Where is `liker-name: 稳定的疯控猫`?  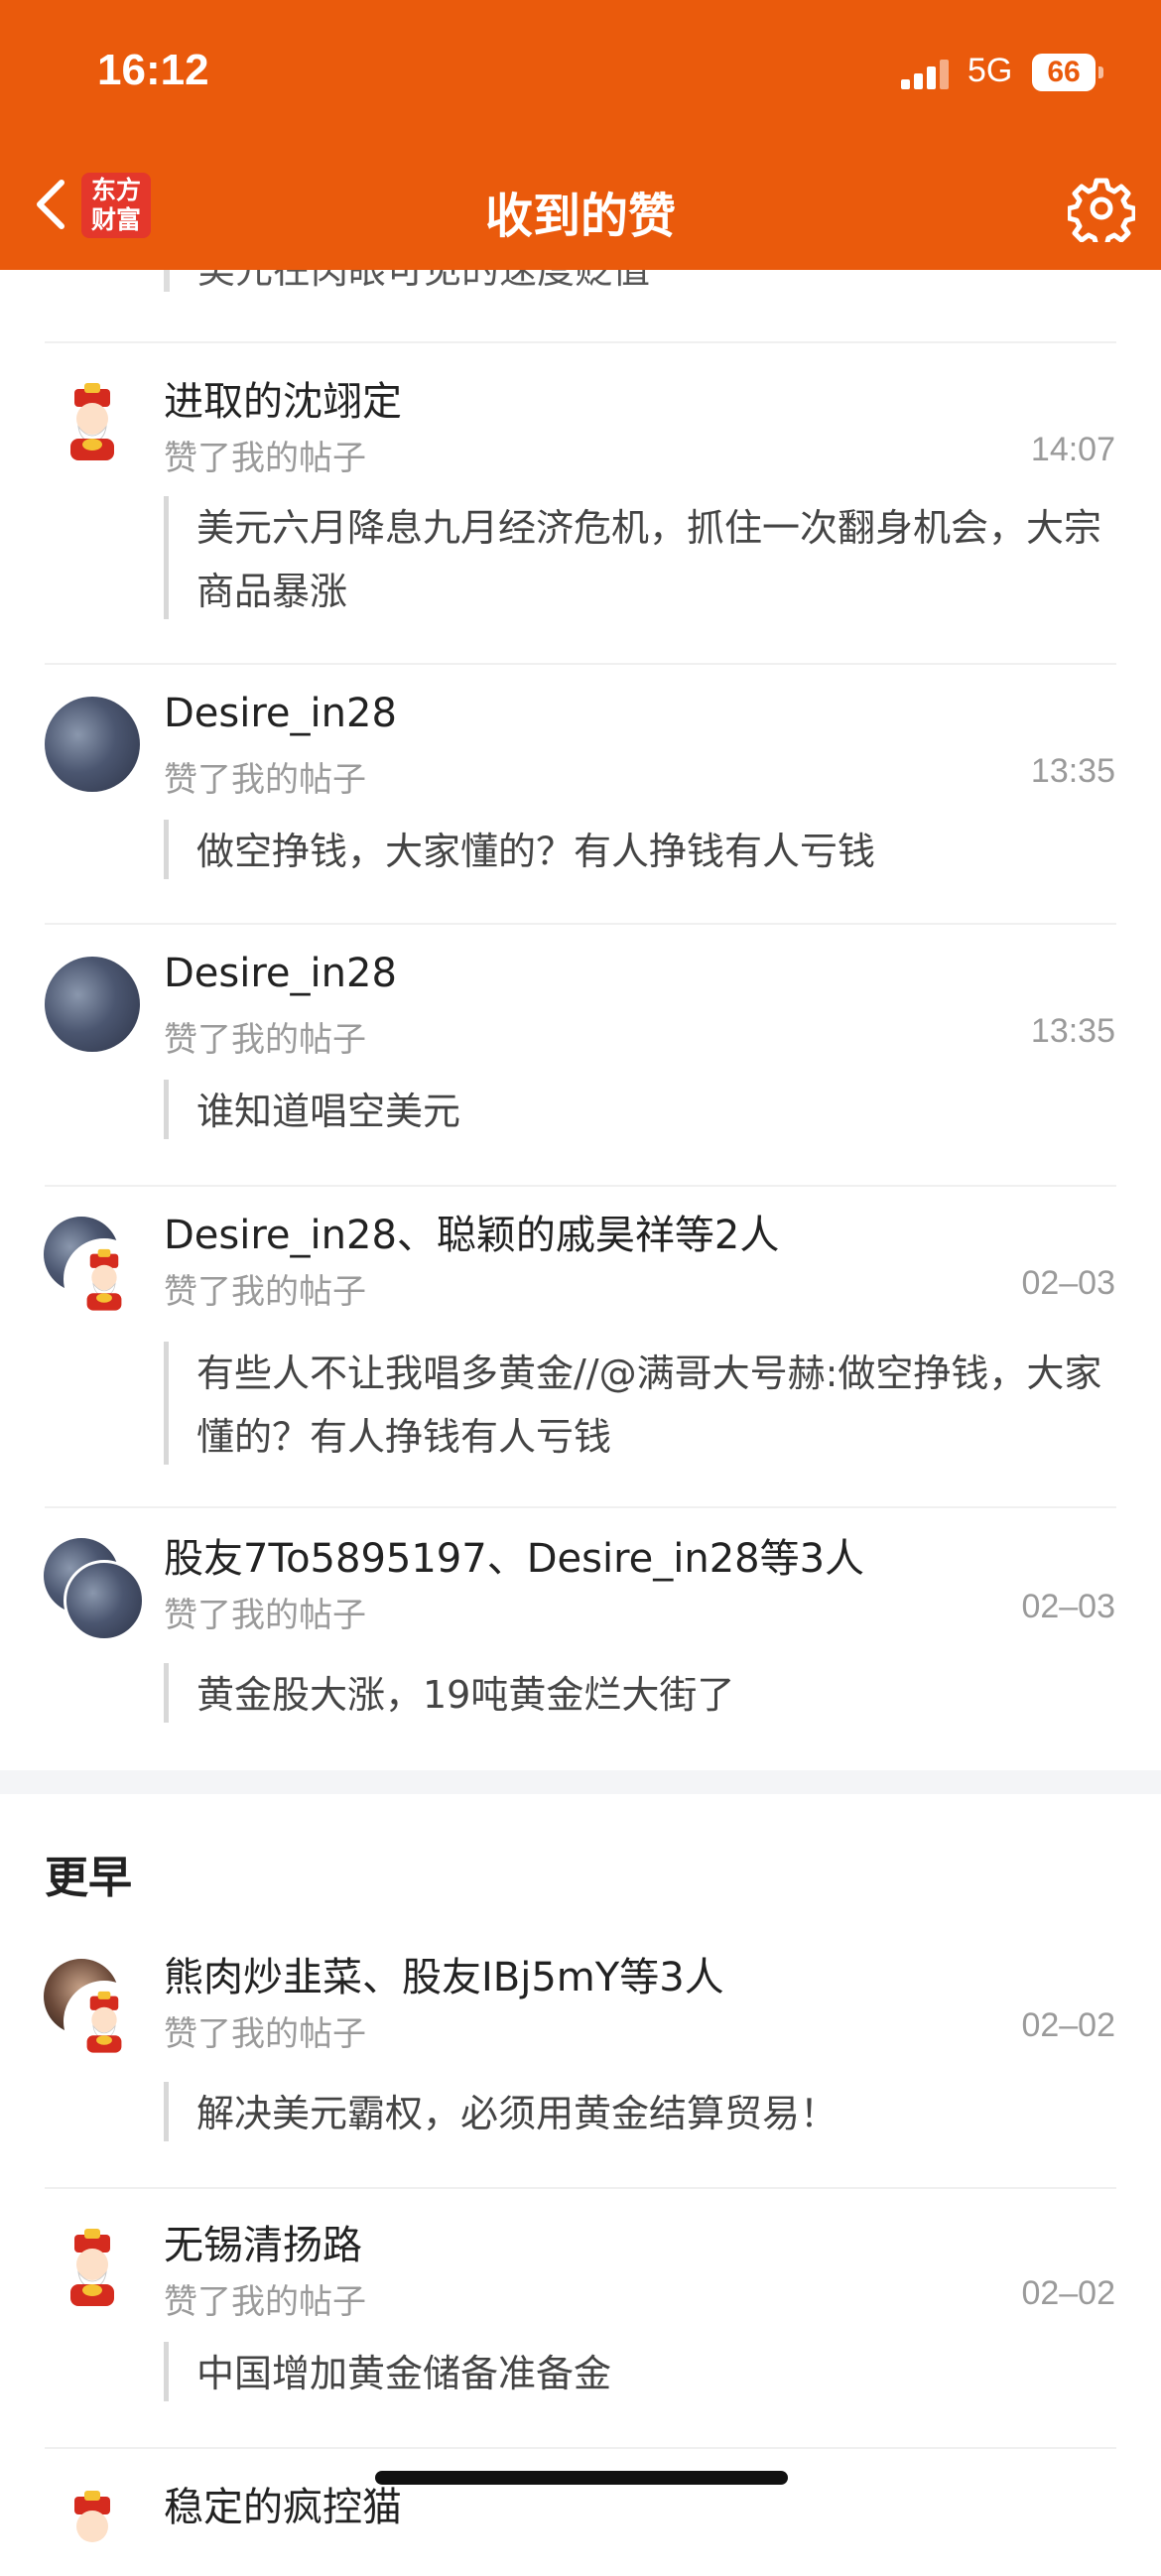 liker-name: 稳定的疯控猫 is located at coordinates (283, 2503).